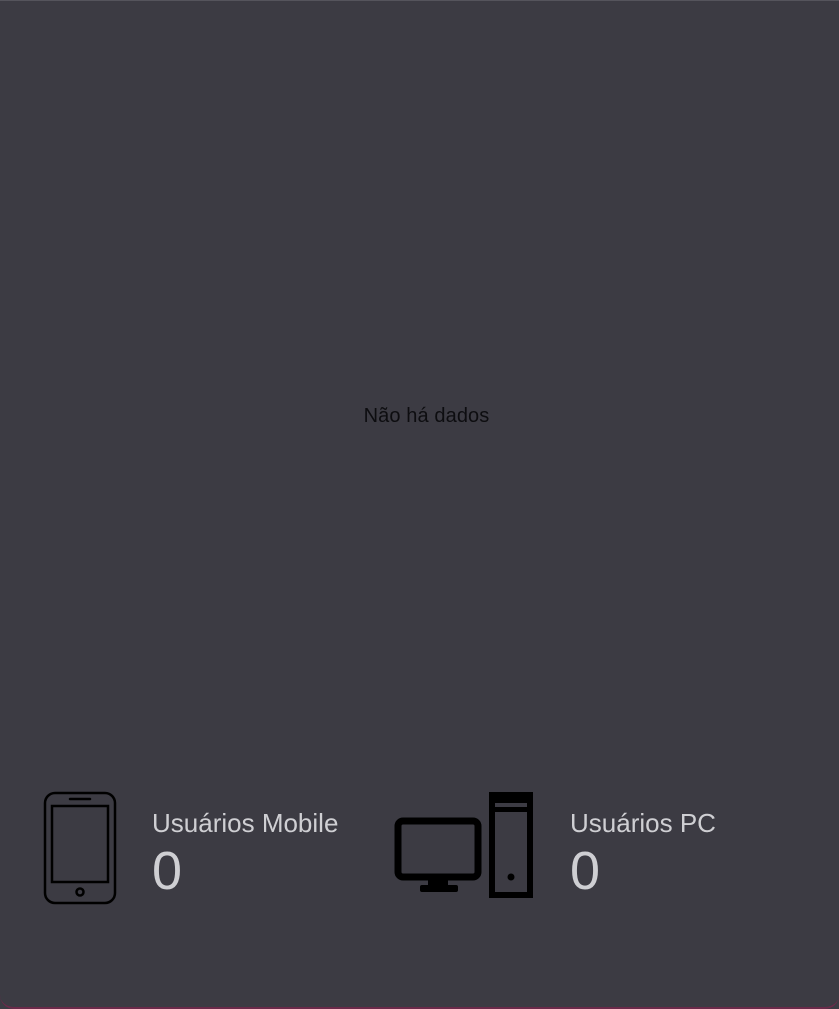  Describe the element at coordinates (245, 823) in the screenshot. I see `mobile-users-label: Usuários Mobile` at that location.